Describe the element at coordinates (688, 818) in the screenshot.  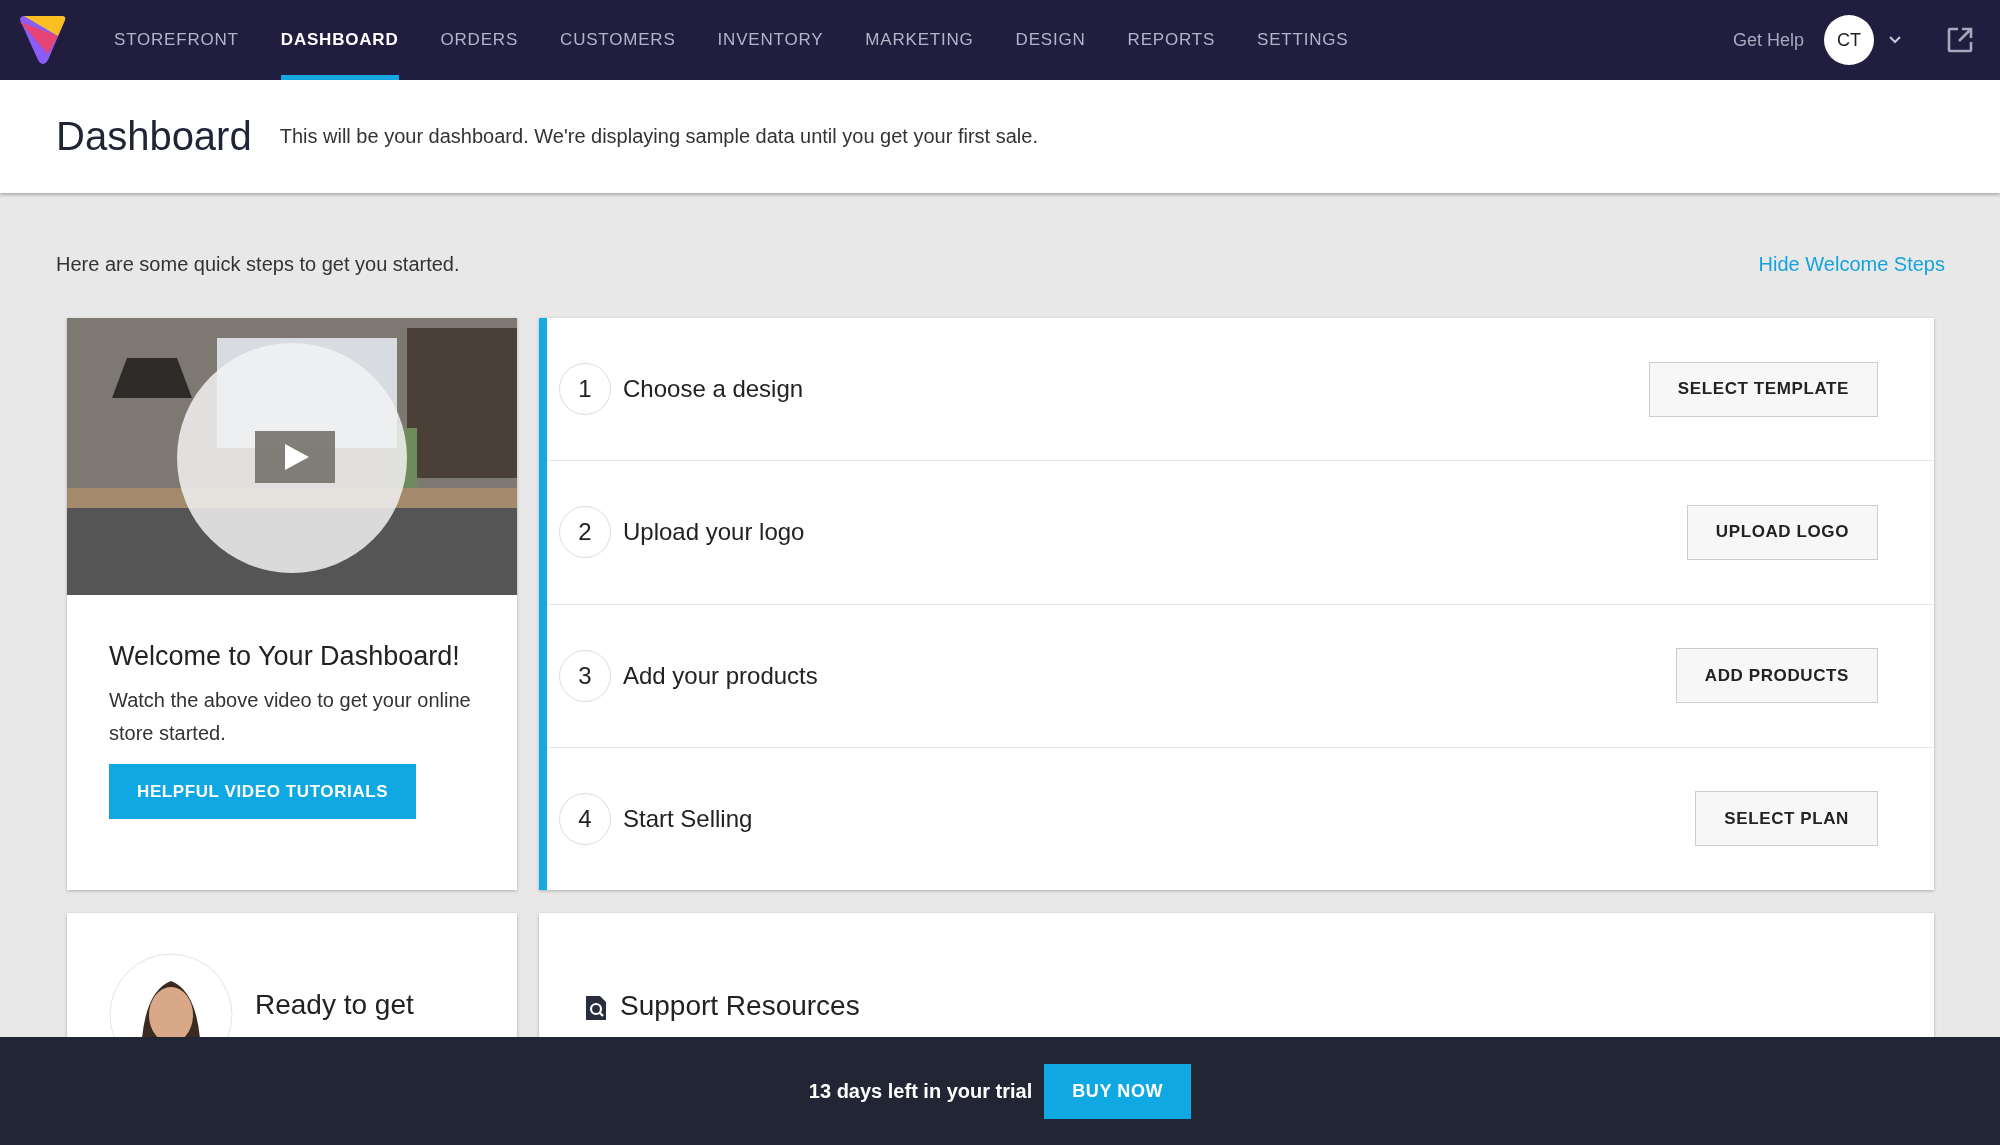
I see `step-label: Start Selling` at that location.